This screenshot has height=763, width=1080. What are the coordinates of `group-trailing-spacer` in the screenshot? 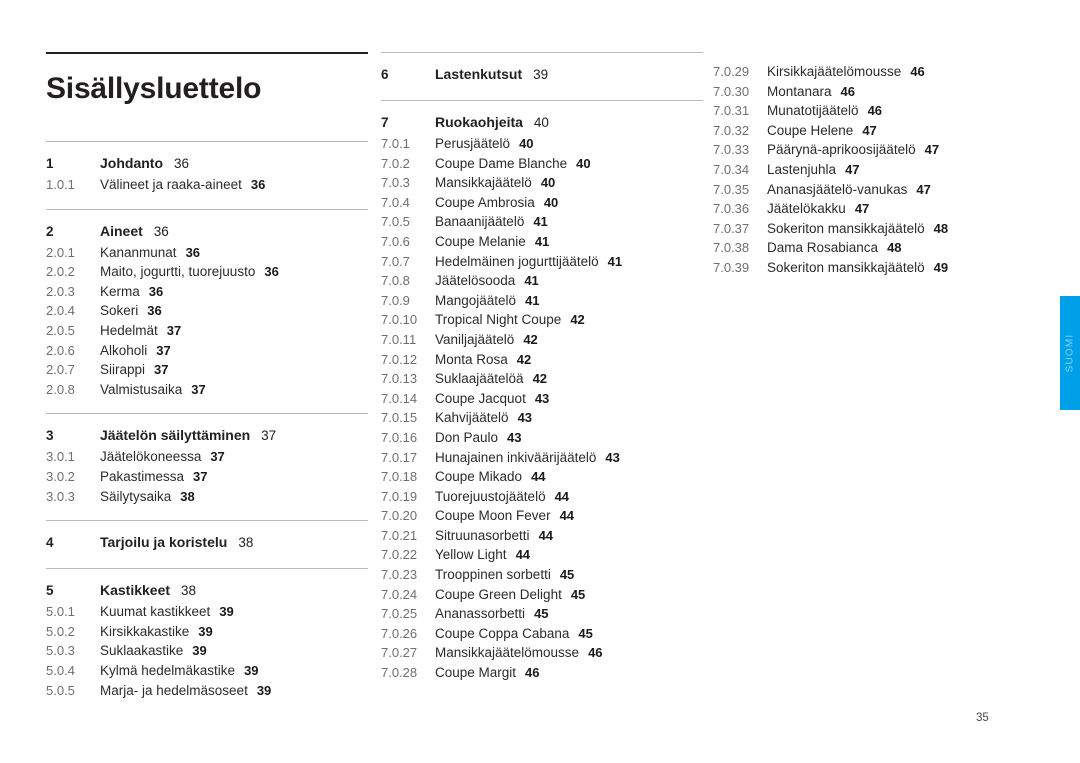 It's located at (207, 561).